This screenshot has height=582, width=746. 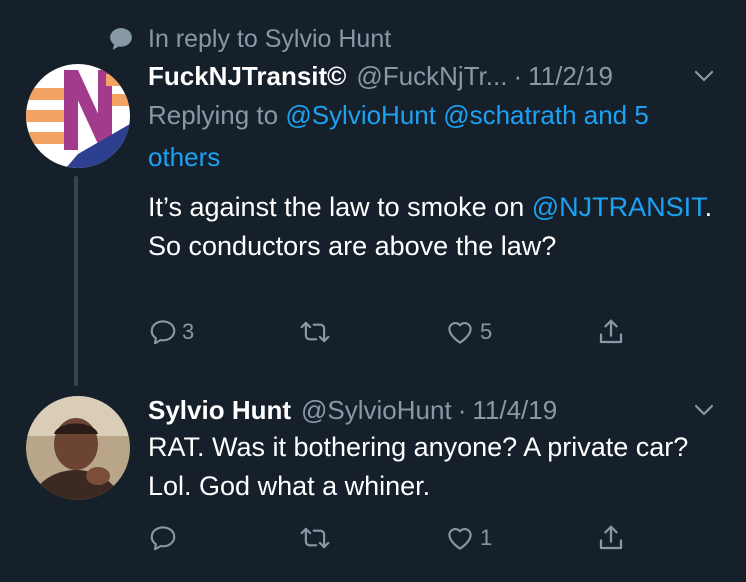 I want to click on reply-button, so click(x=165, y=538).